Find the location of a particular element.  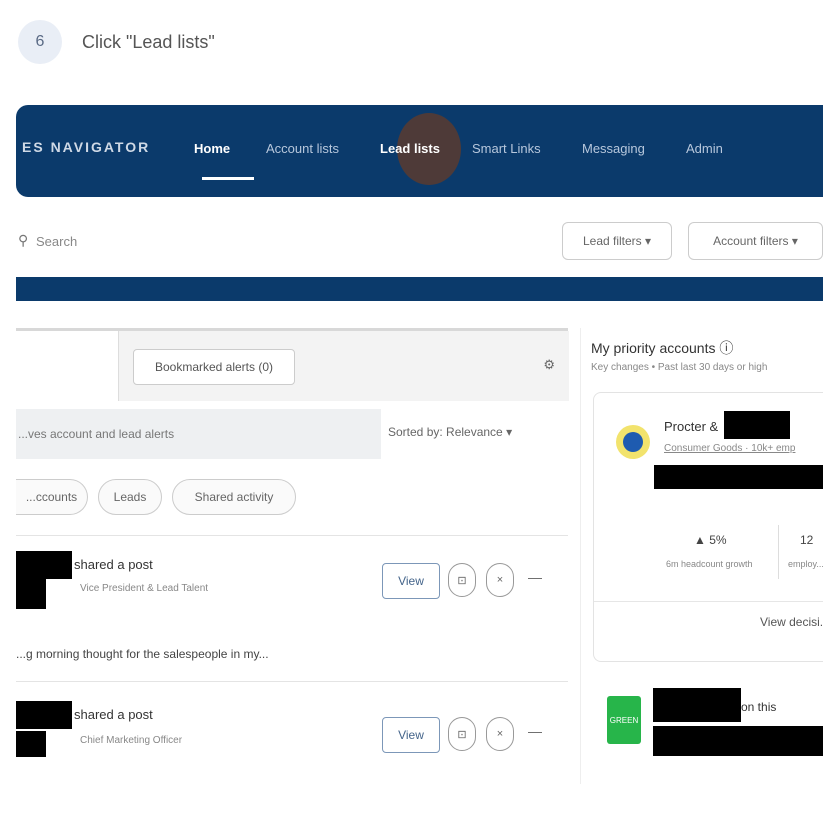

filter-chip-leads: Leads is located at coordinates (130, 497).